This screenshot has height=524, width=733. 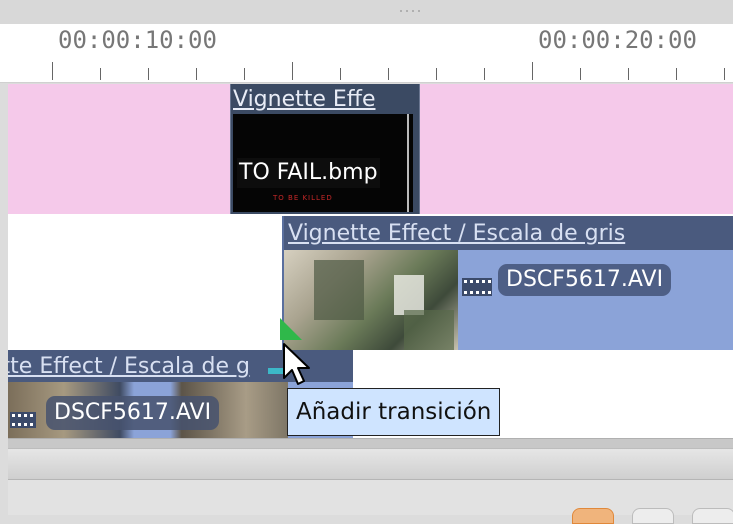 What do you see at coordinates (371, 300) in the screenshot?
I see `clip-thumbnail` at bounding box center [371, 300].